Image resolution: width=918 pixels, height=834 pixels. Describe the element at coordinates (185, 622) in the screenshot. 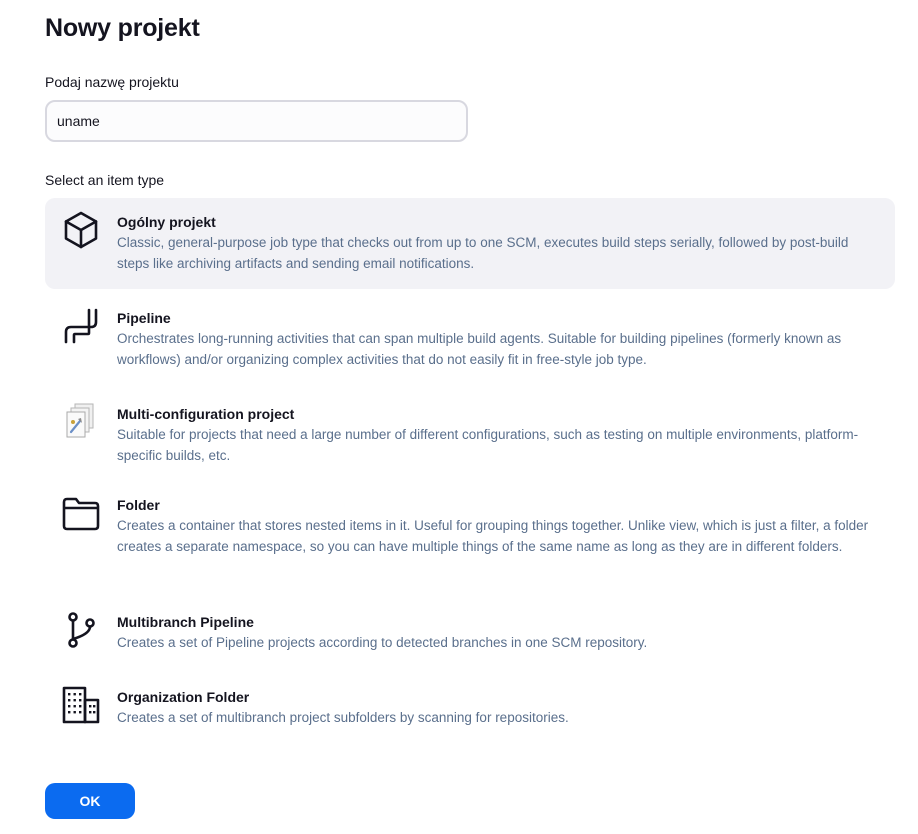

I see `item-title: Multibranch Pipeline` at that location.